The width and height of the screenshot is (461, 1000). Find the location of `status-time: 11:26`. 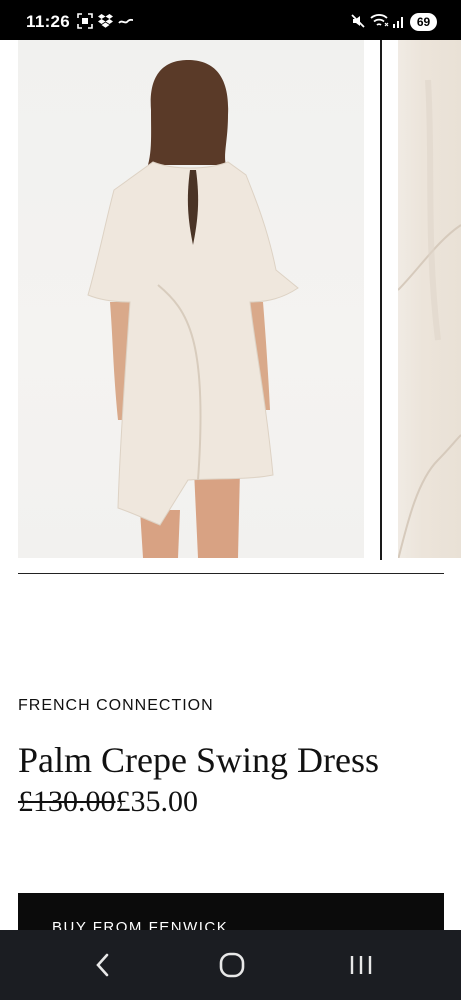

status-time: 11:26 is located at coordinates (48, 21).